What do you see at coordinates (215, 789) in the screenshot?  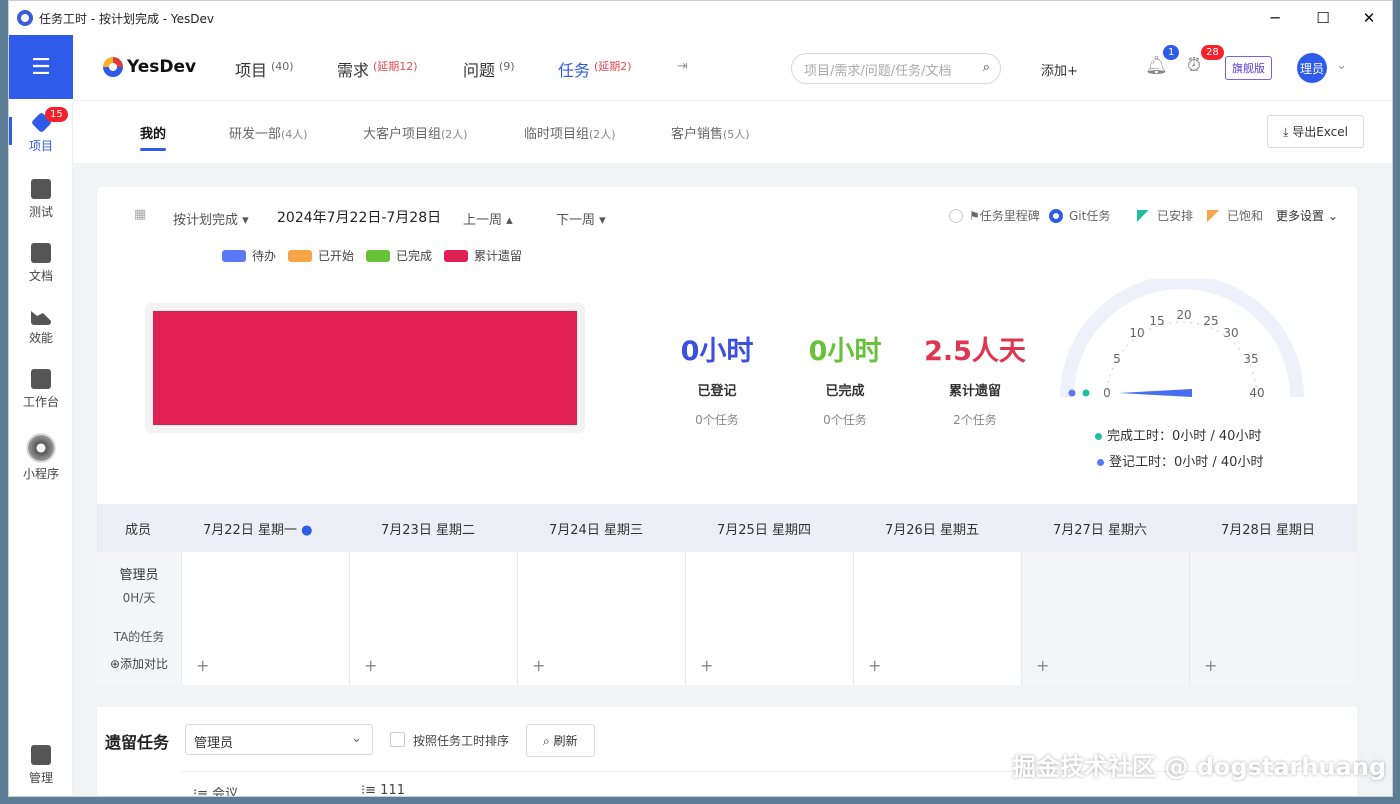 I see `backlog-row-1: ⁝≡ 会议` at bounding box center [215, 789].